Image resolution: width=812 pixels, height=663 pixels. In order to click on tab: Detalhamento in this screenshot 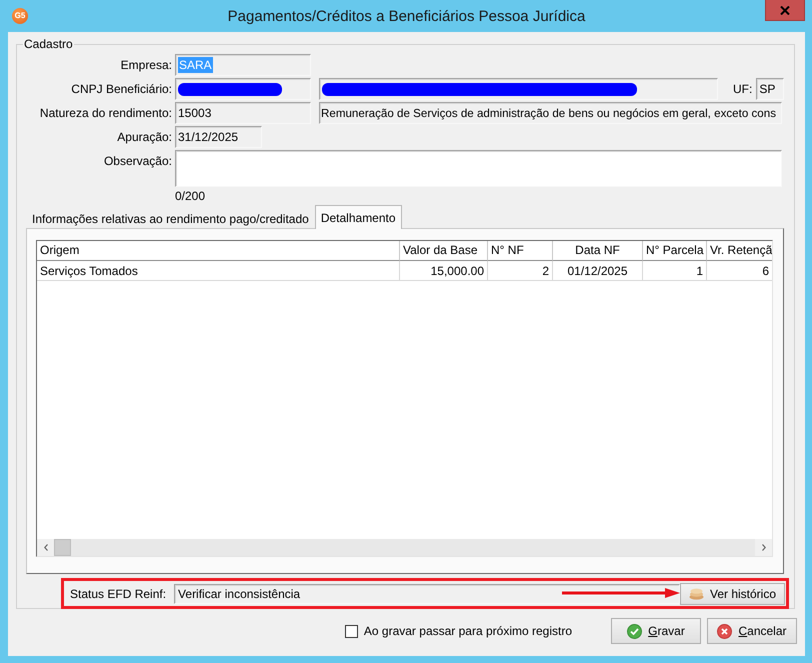, I will do `click(358, 217)`.